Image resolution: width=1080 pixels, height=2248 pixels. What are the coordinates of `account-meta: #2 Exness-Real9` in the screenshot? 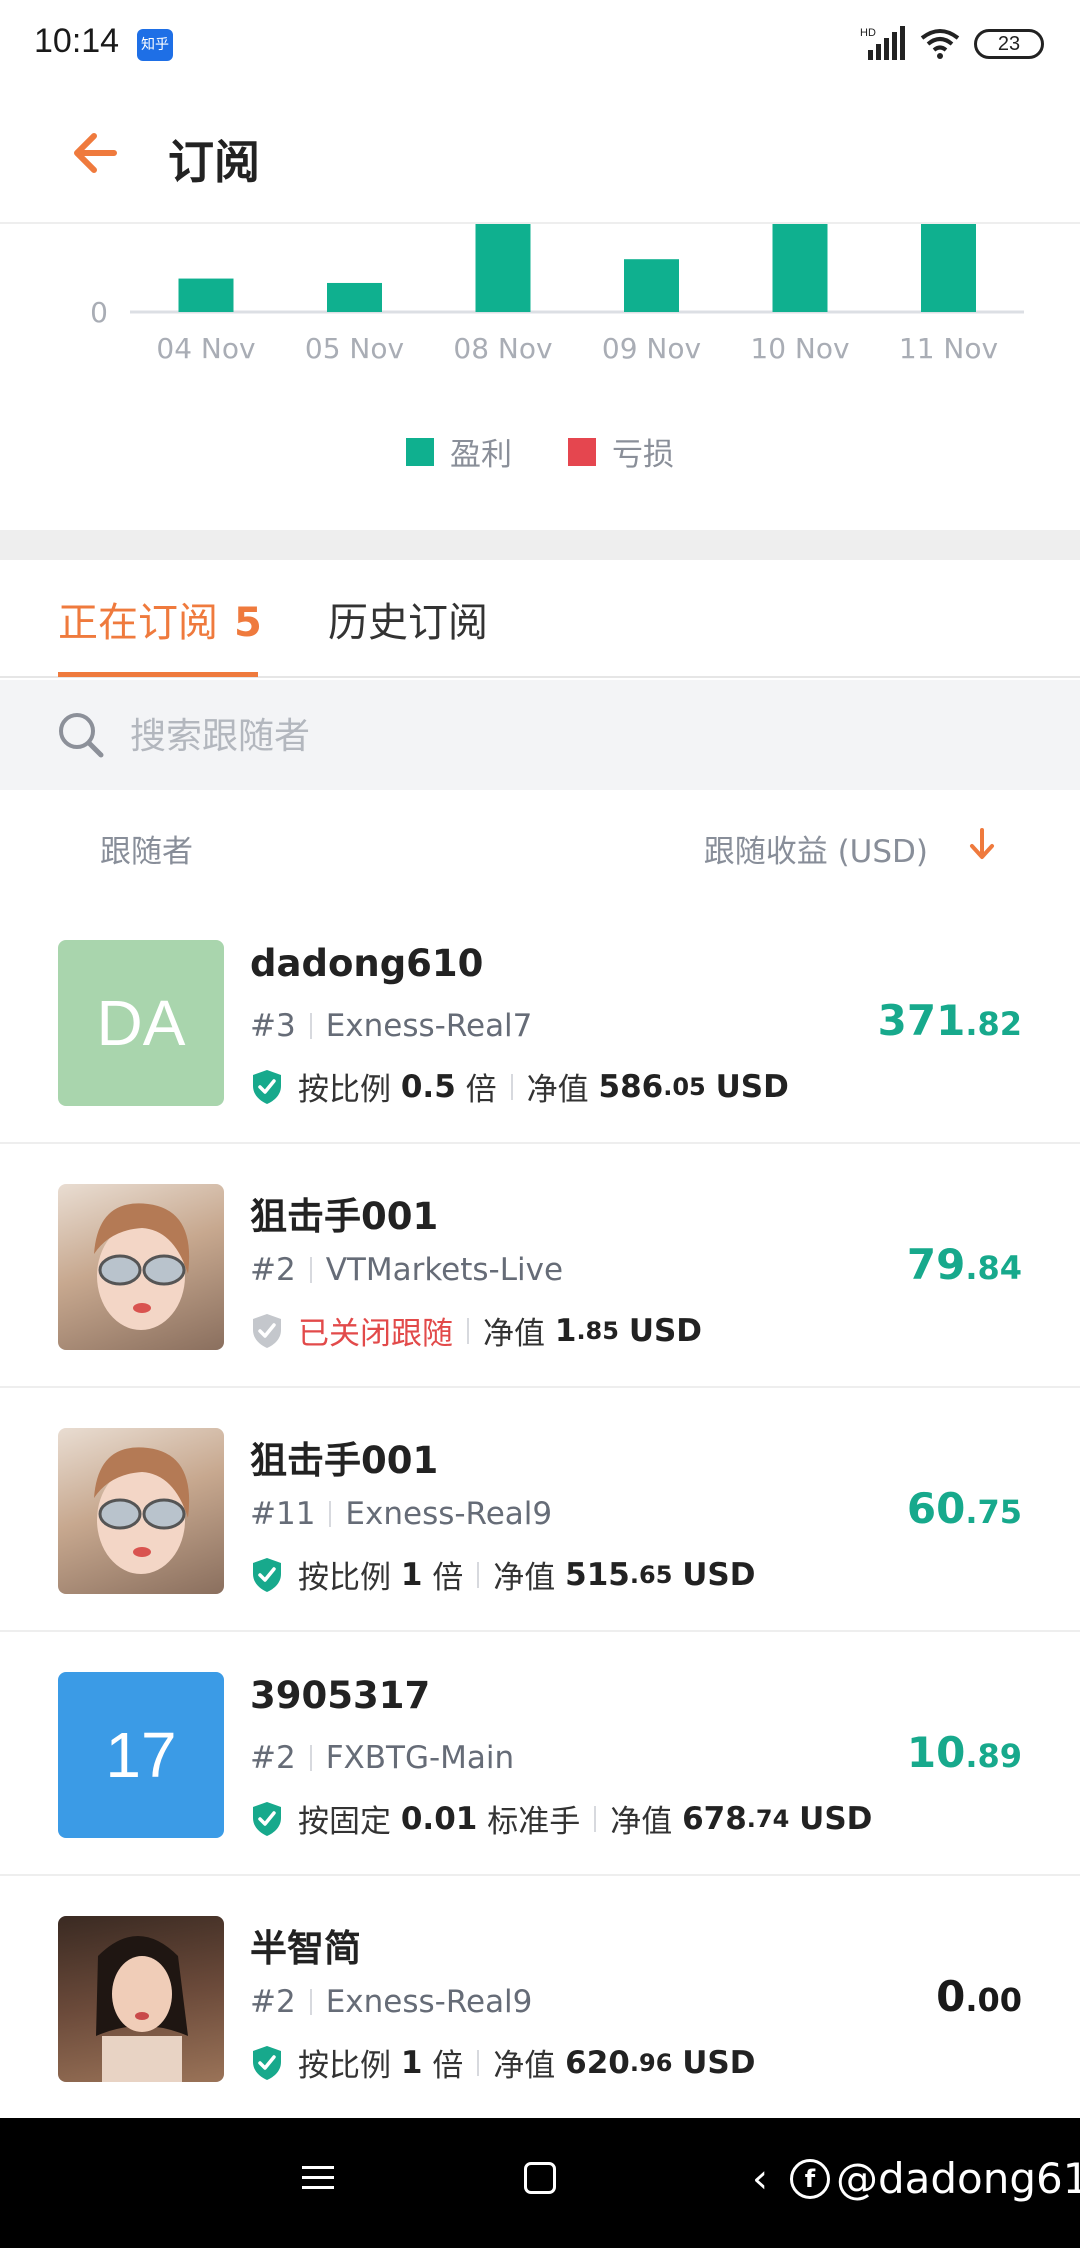 It's located at (391, 2002).